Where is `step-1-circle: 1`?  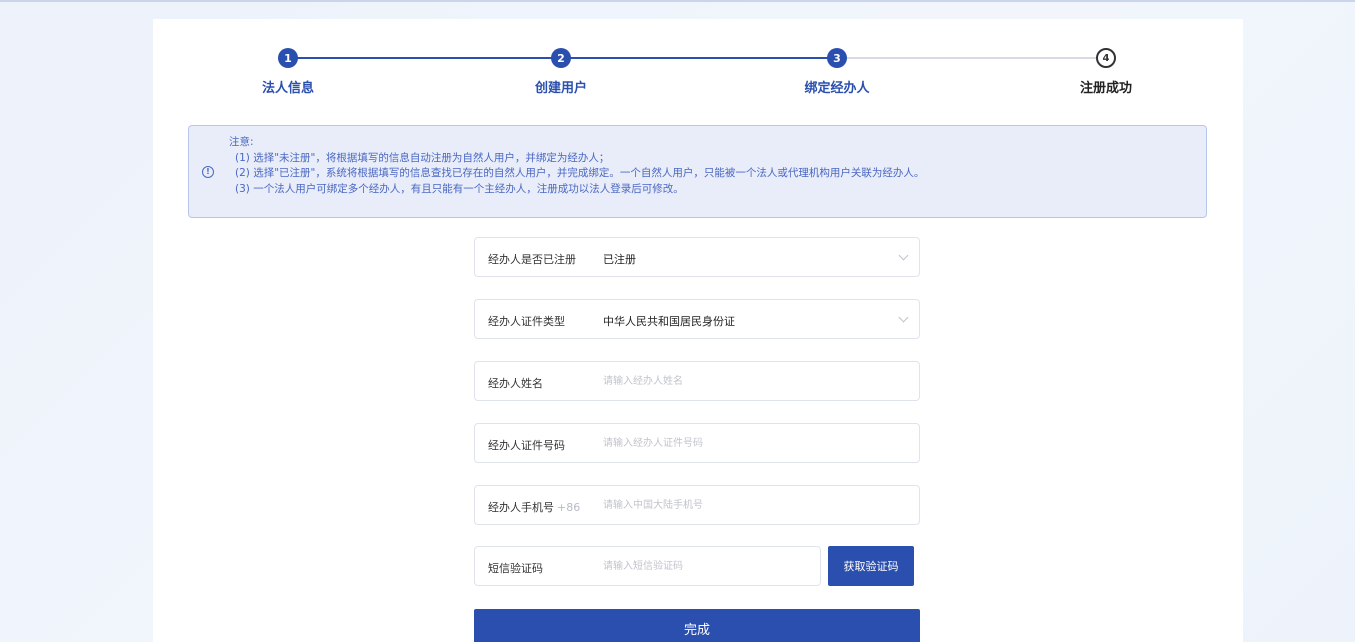 step-1-circle: 1 is located at coordinates (288, 58).